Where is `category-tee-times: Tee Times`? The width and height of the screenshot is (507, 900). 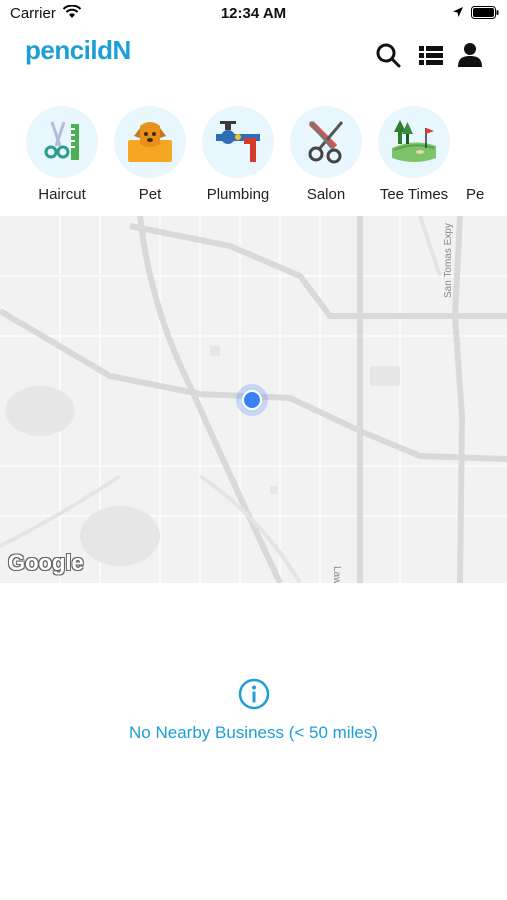
category-tee-times: Tee Times is located at coordinates (414, 154).